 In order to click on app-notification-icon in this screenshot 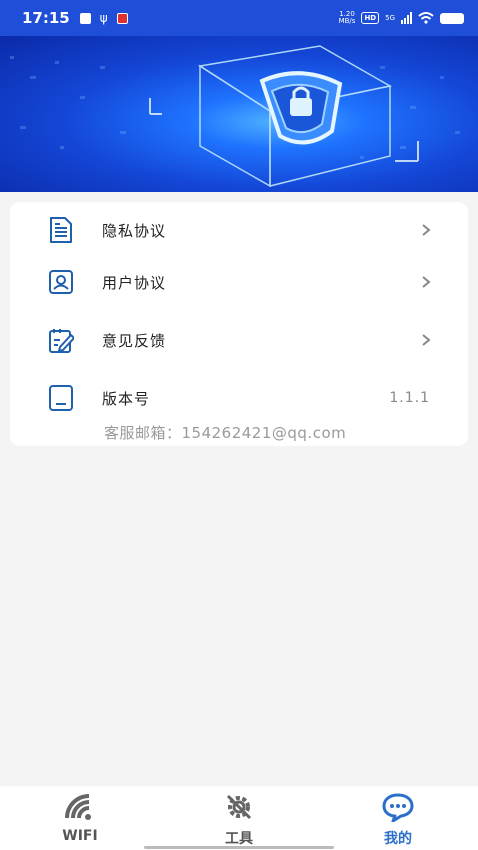, I will do `click(122, 18)`.